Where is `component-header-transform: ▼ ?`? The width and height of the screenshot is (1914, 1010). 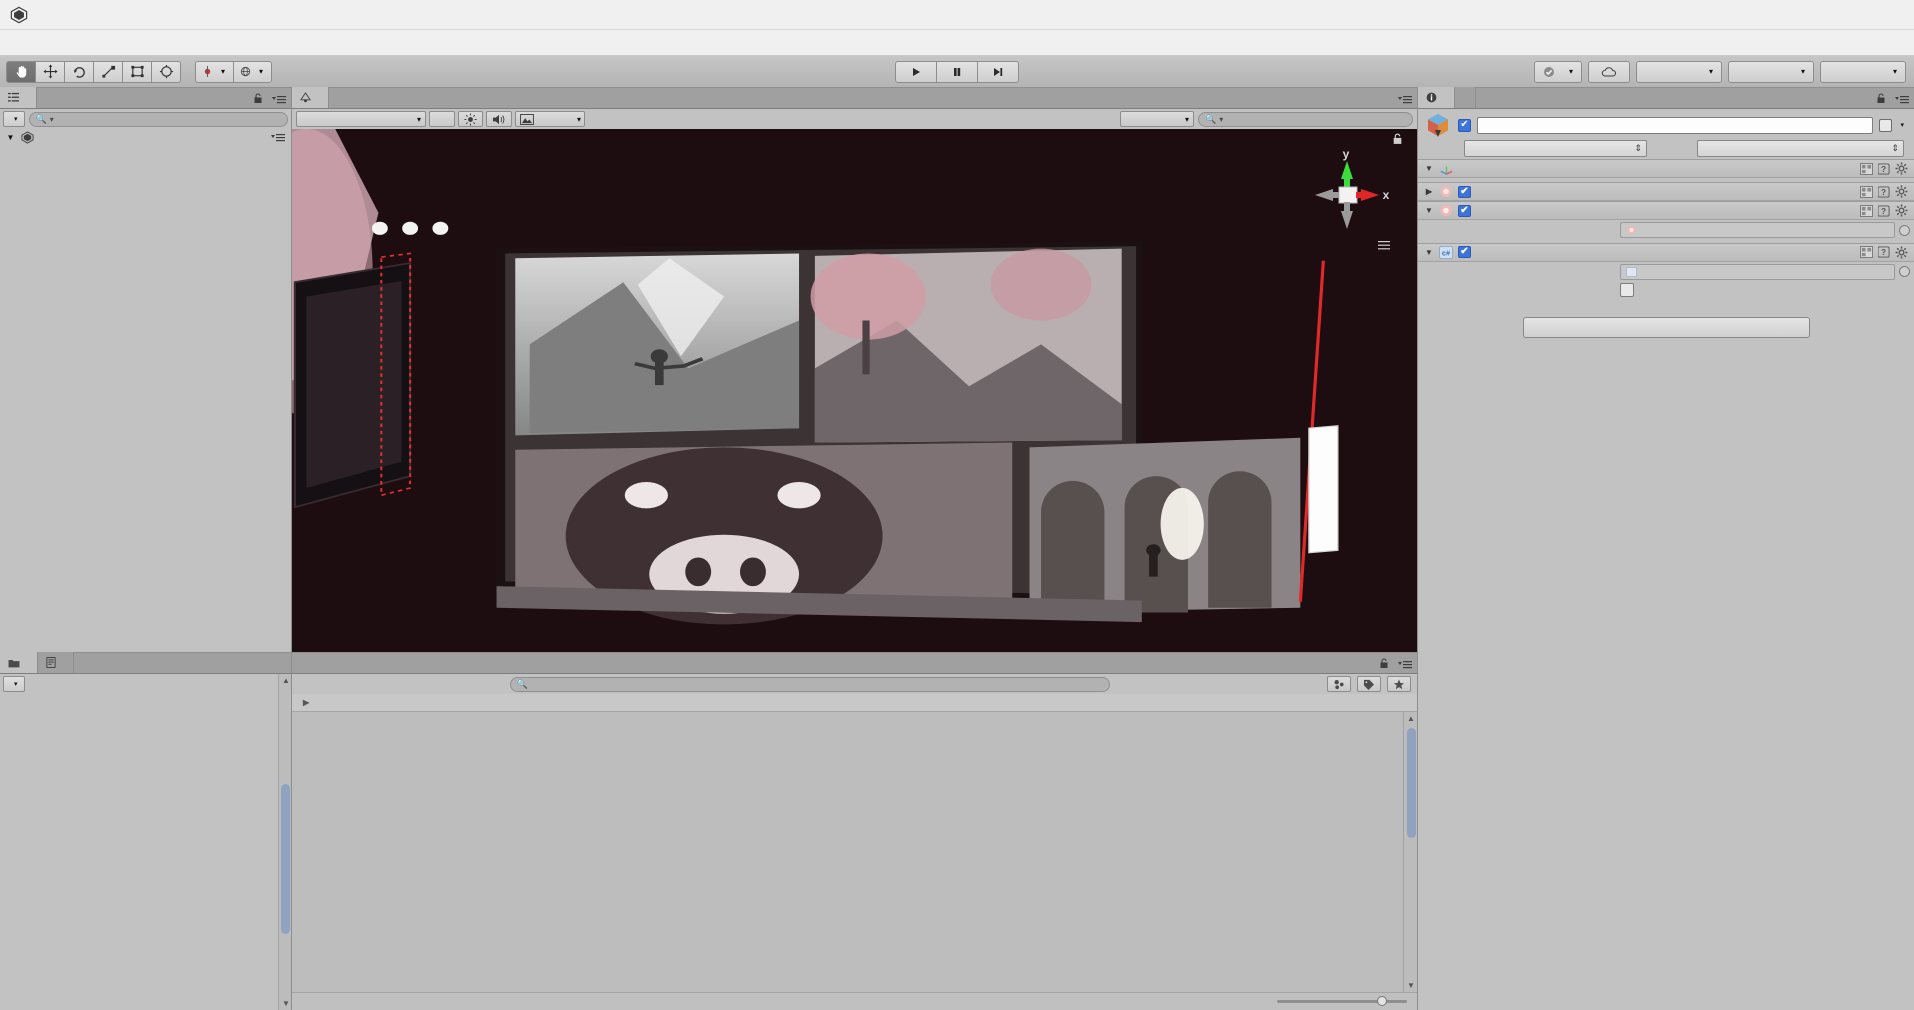
component-header-transform: ▼ ? is located at coordinates (1666, 168).